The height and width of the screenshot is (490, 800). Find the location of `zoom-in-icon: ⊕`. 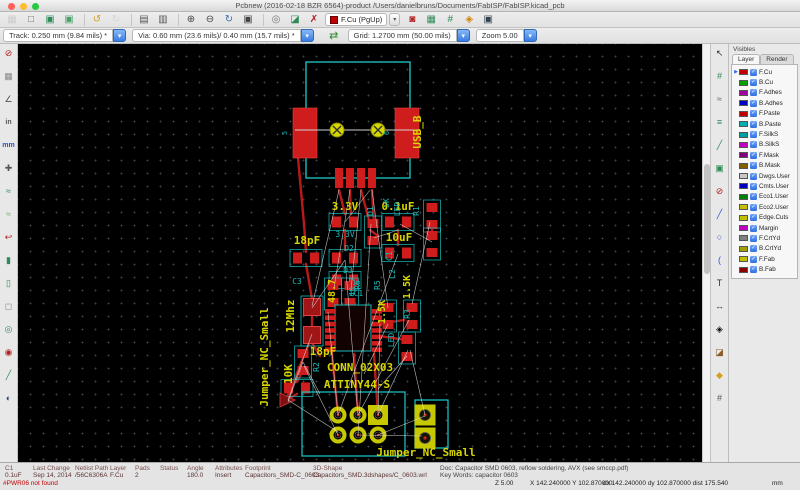

zoom-in-icon: ⊕ is located at coordinates (191, 20).